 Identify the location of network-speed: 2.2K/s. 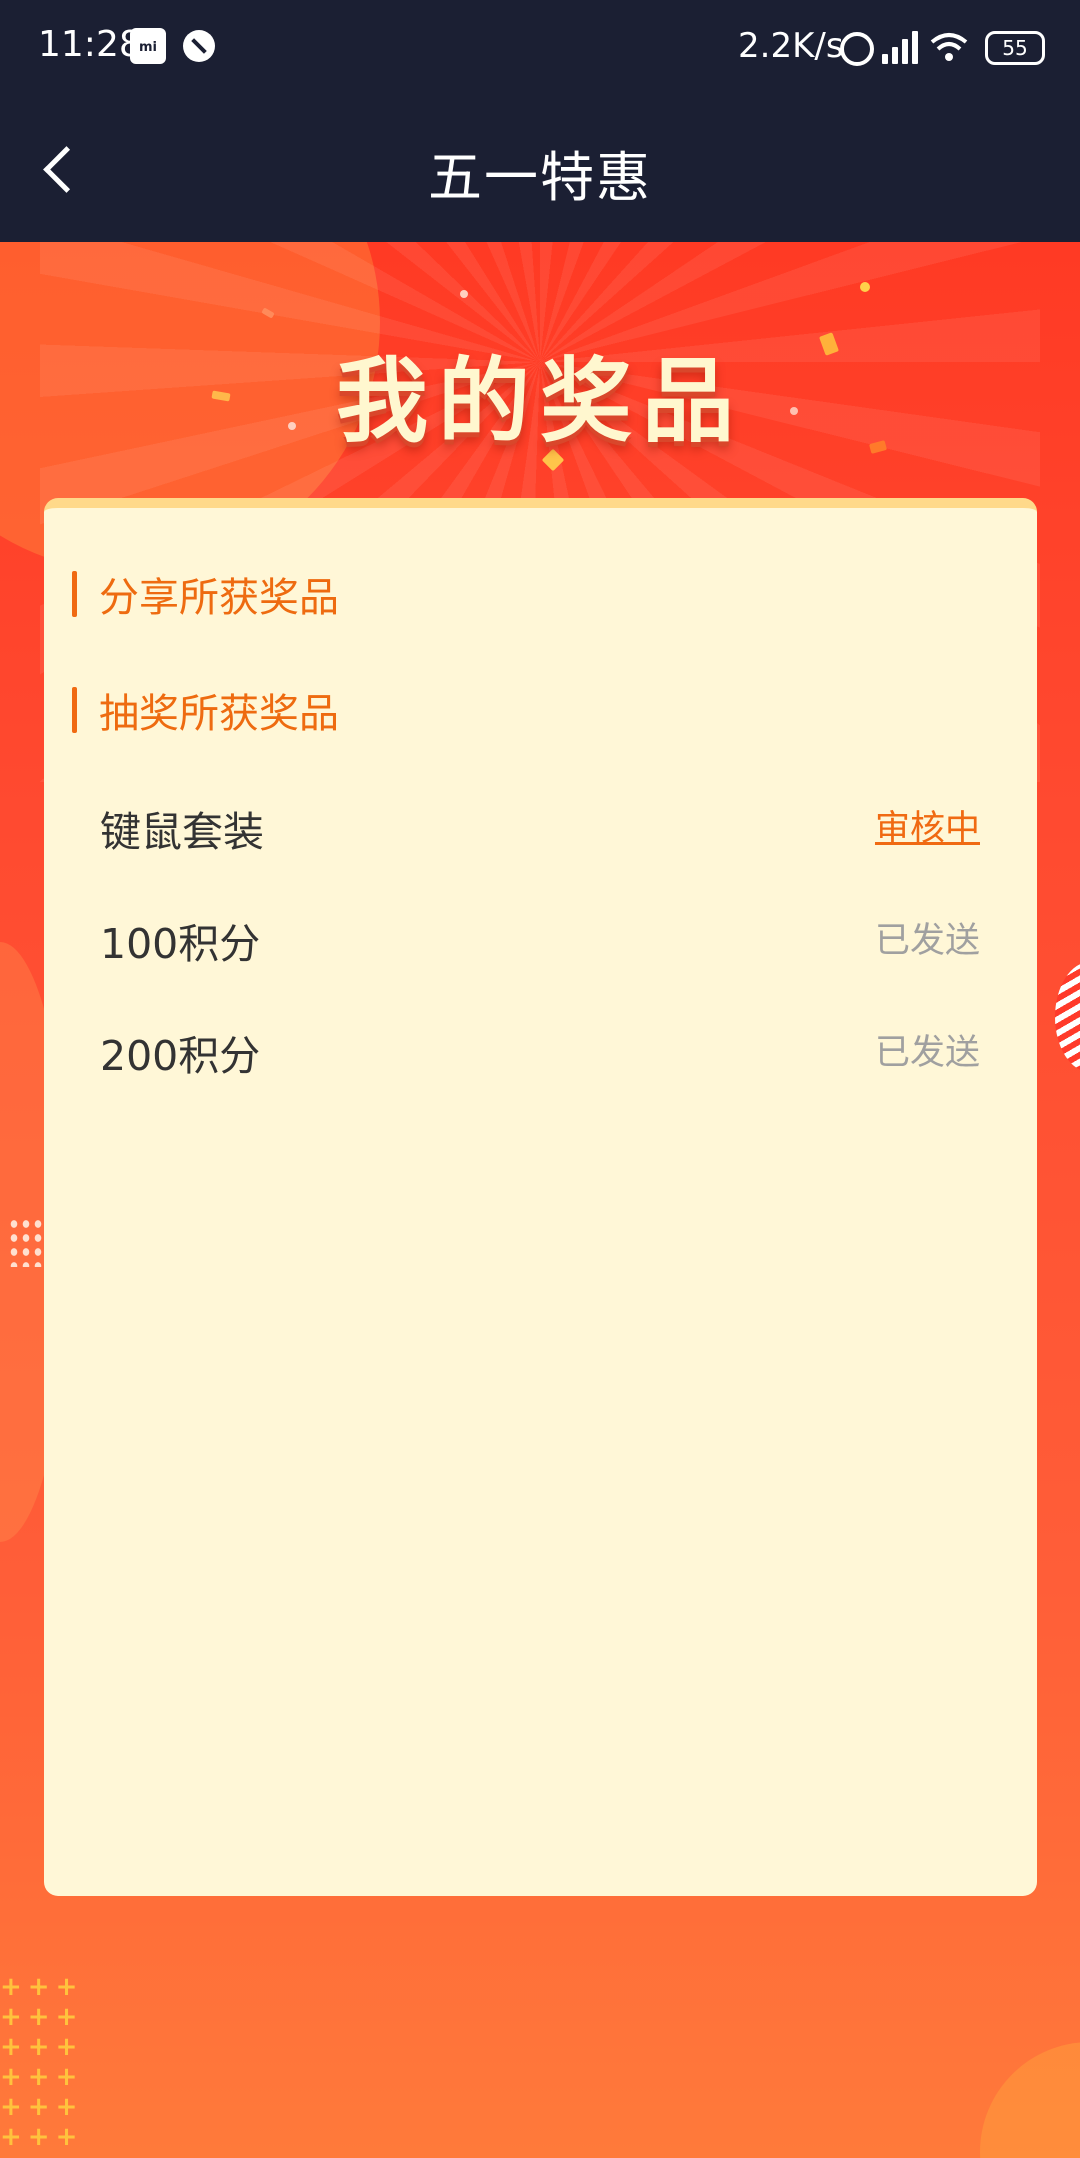
(791, 46).